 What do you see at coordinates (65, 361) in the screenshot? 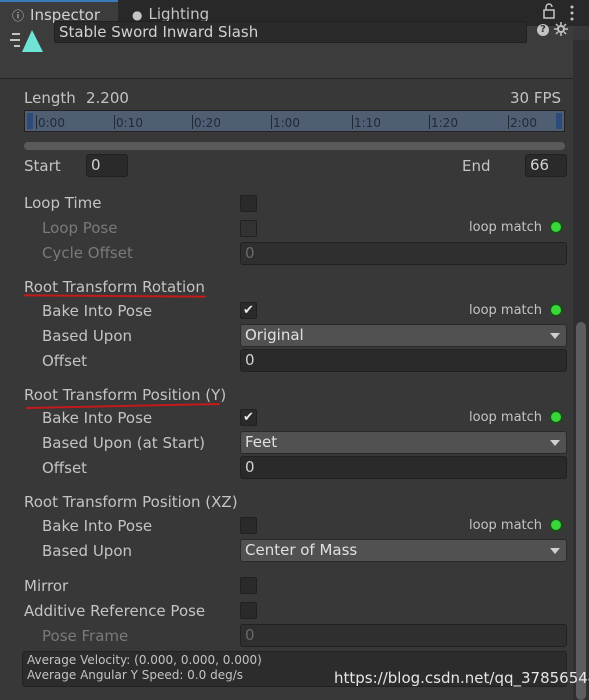
I see `rotation-offset-label: Offset` at bounding box center [65, 361].